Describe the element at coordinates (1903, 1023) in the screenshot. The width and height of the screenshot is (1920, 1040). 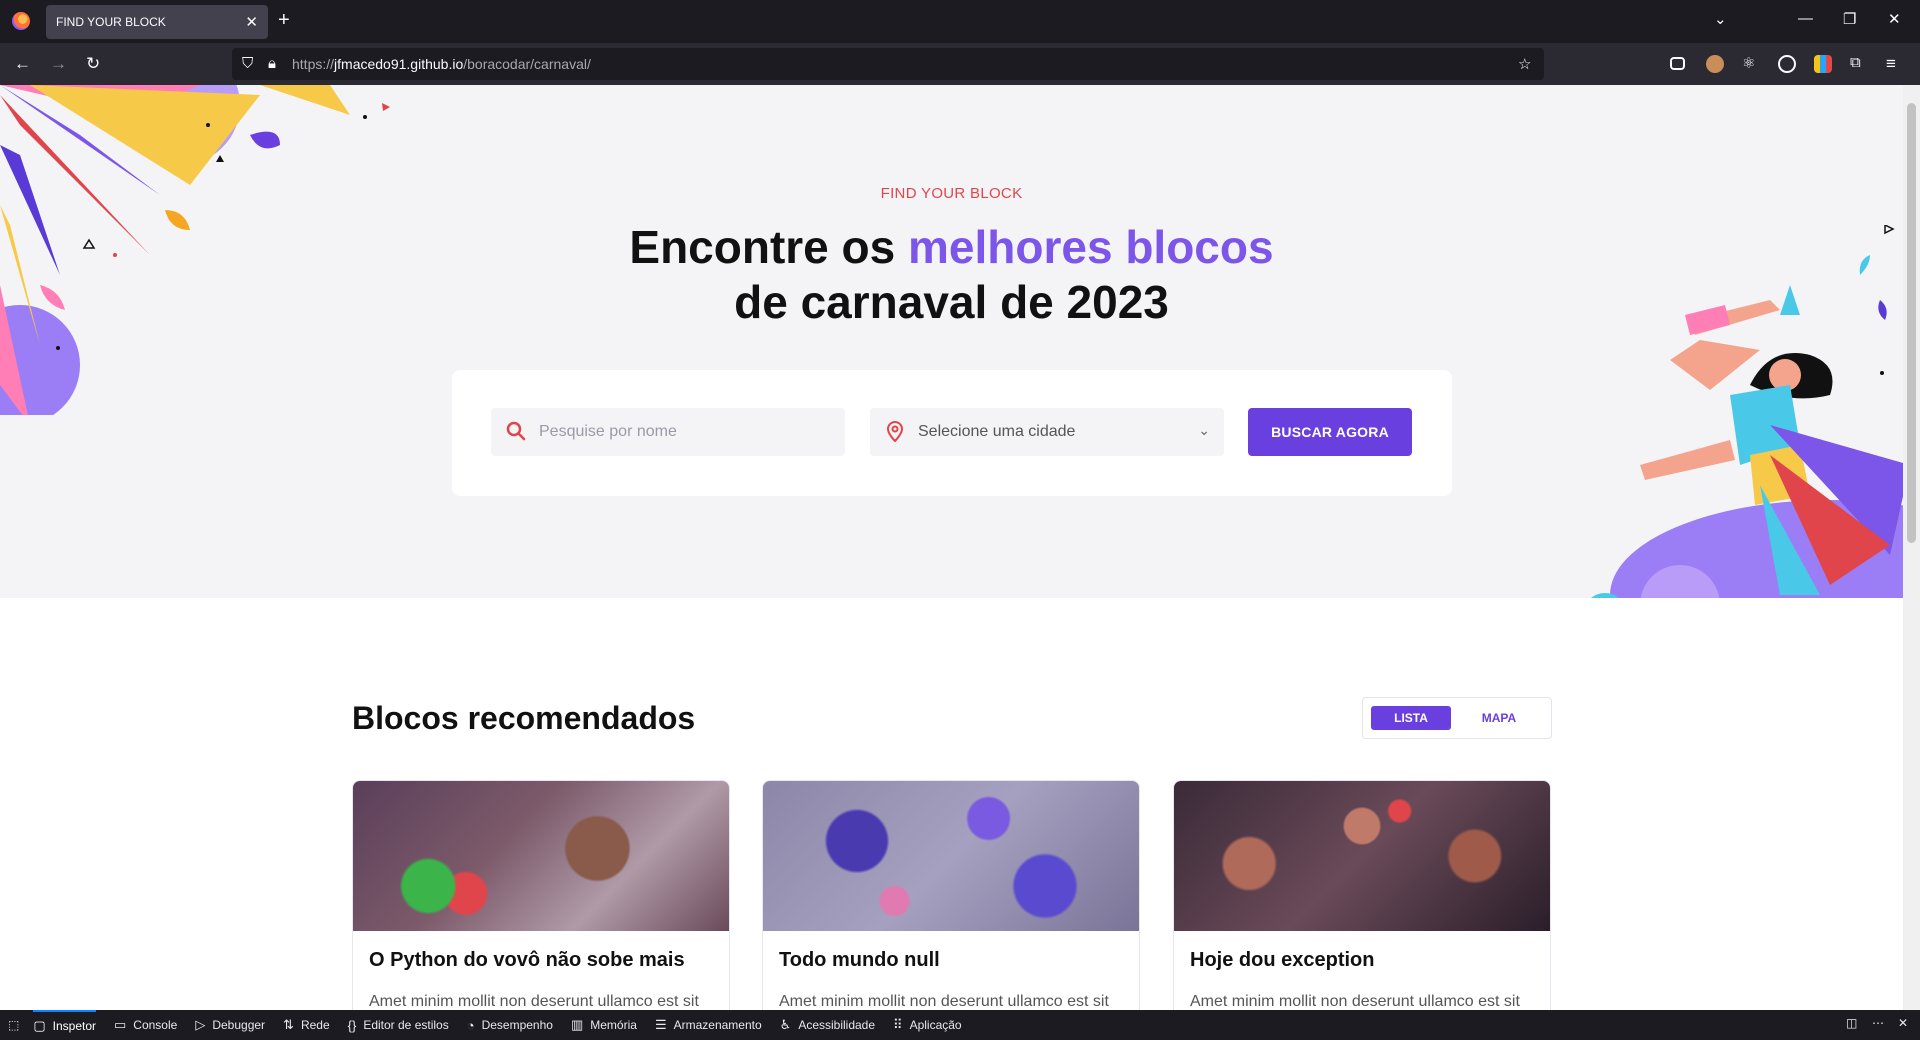
I see `devtools-close-icon: ✕` at that location.